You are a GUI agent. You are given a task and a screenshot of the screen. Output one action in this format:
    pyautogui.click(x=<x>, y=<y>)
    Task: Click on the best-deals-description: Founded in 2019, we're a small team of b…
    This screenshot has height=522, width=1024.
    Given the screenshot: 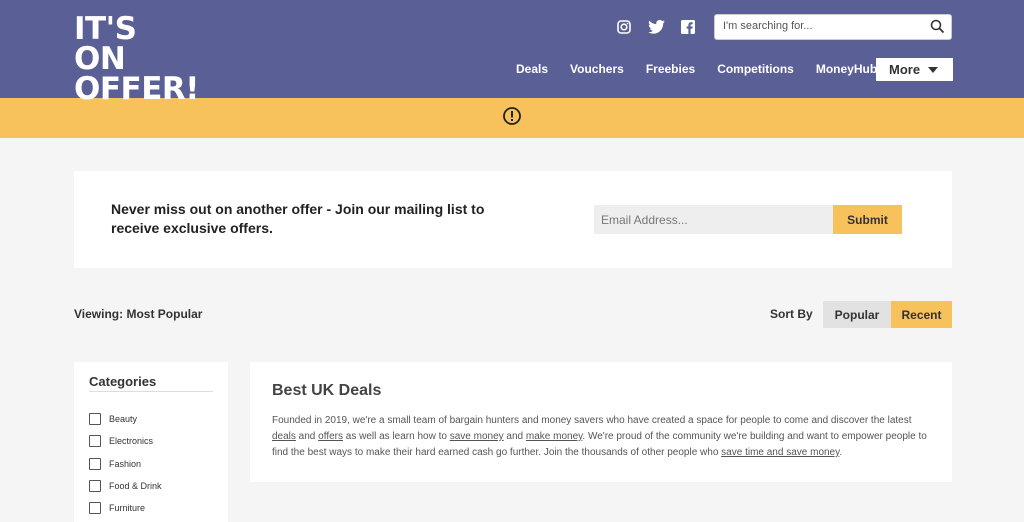 What is the action you would take?
    pyautogui.click(x=602, y=437)
    